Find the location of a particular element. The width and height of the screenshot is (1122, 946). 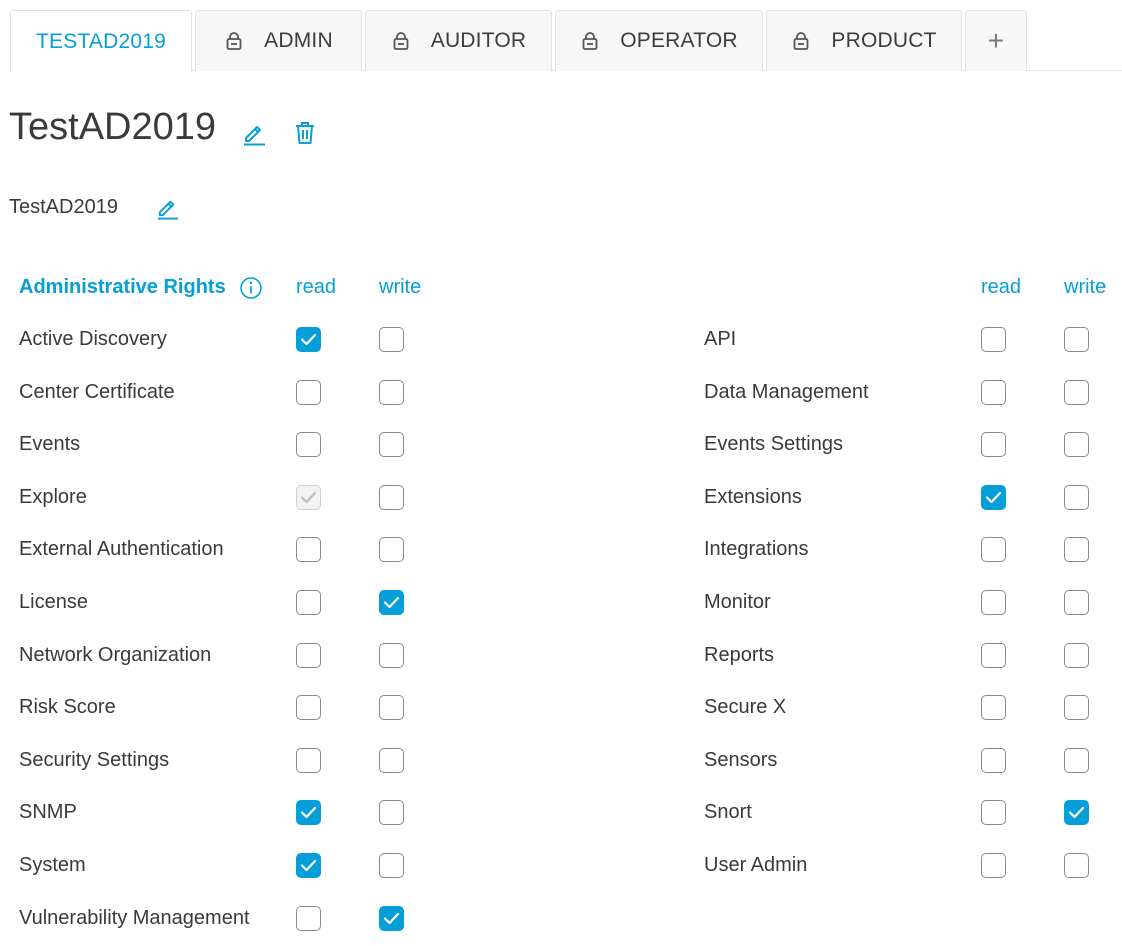

right-label: Network Organization is located at coordinates (115, 654).